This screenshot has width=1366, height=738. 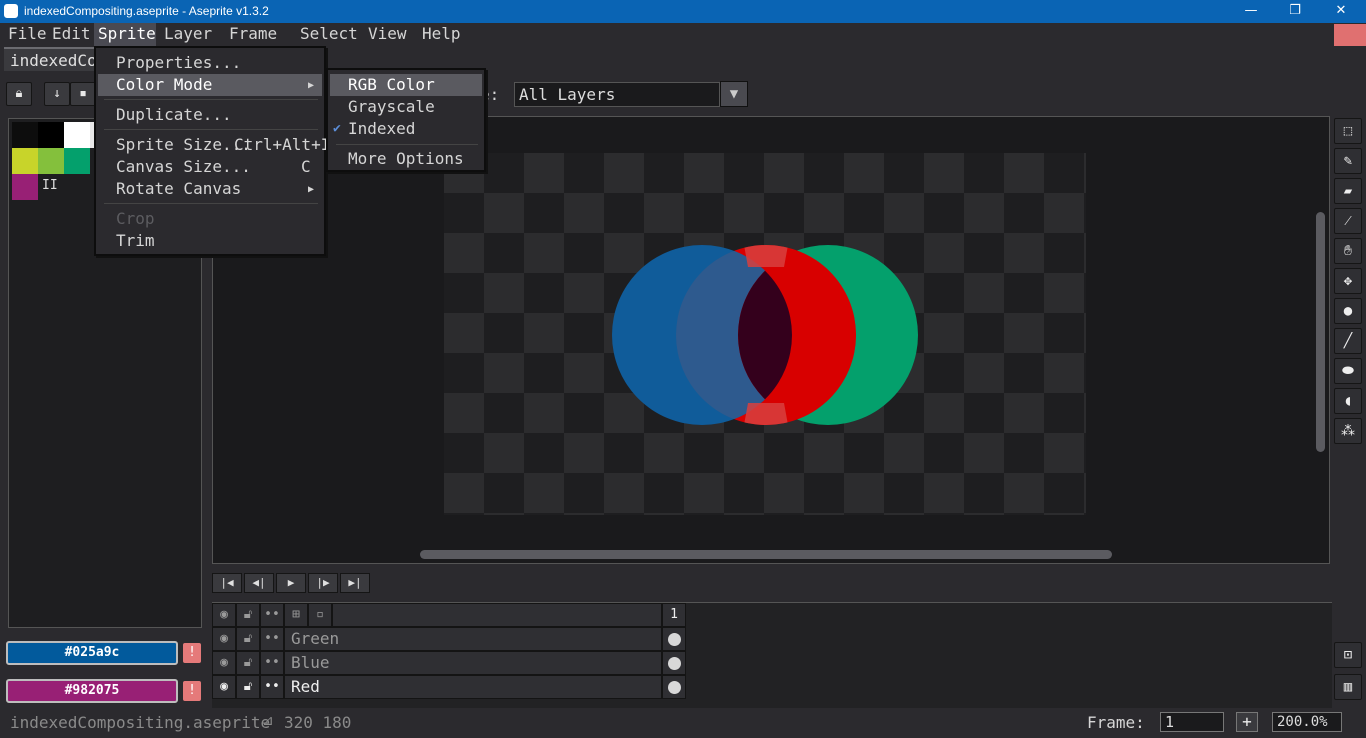 What do you see at coordinates (1348, 341) in the screenshot?
I see `line-tool-icon: ╱` at bounding box center [1348, 341].